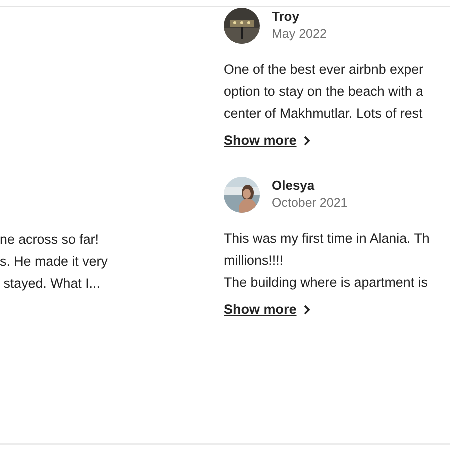 This screenshot has height=450, width=450. Describe the element at coordinates (327, 261) in the screenshot. I see `review-text: This was my first time in Alania. Th millions!!!! The building where is apartment is` at that location.